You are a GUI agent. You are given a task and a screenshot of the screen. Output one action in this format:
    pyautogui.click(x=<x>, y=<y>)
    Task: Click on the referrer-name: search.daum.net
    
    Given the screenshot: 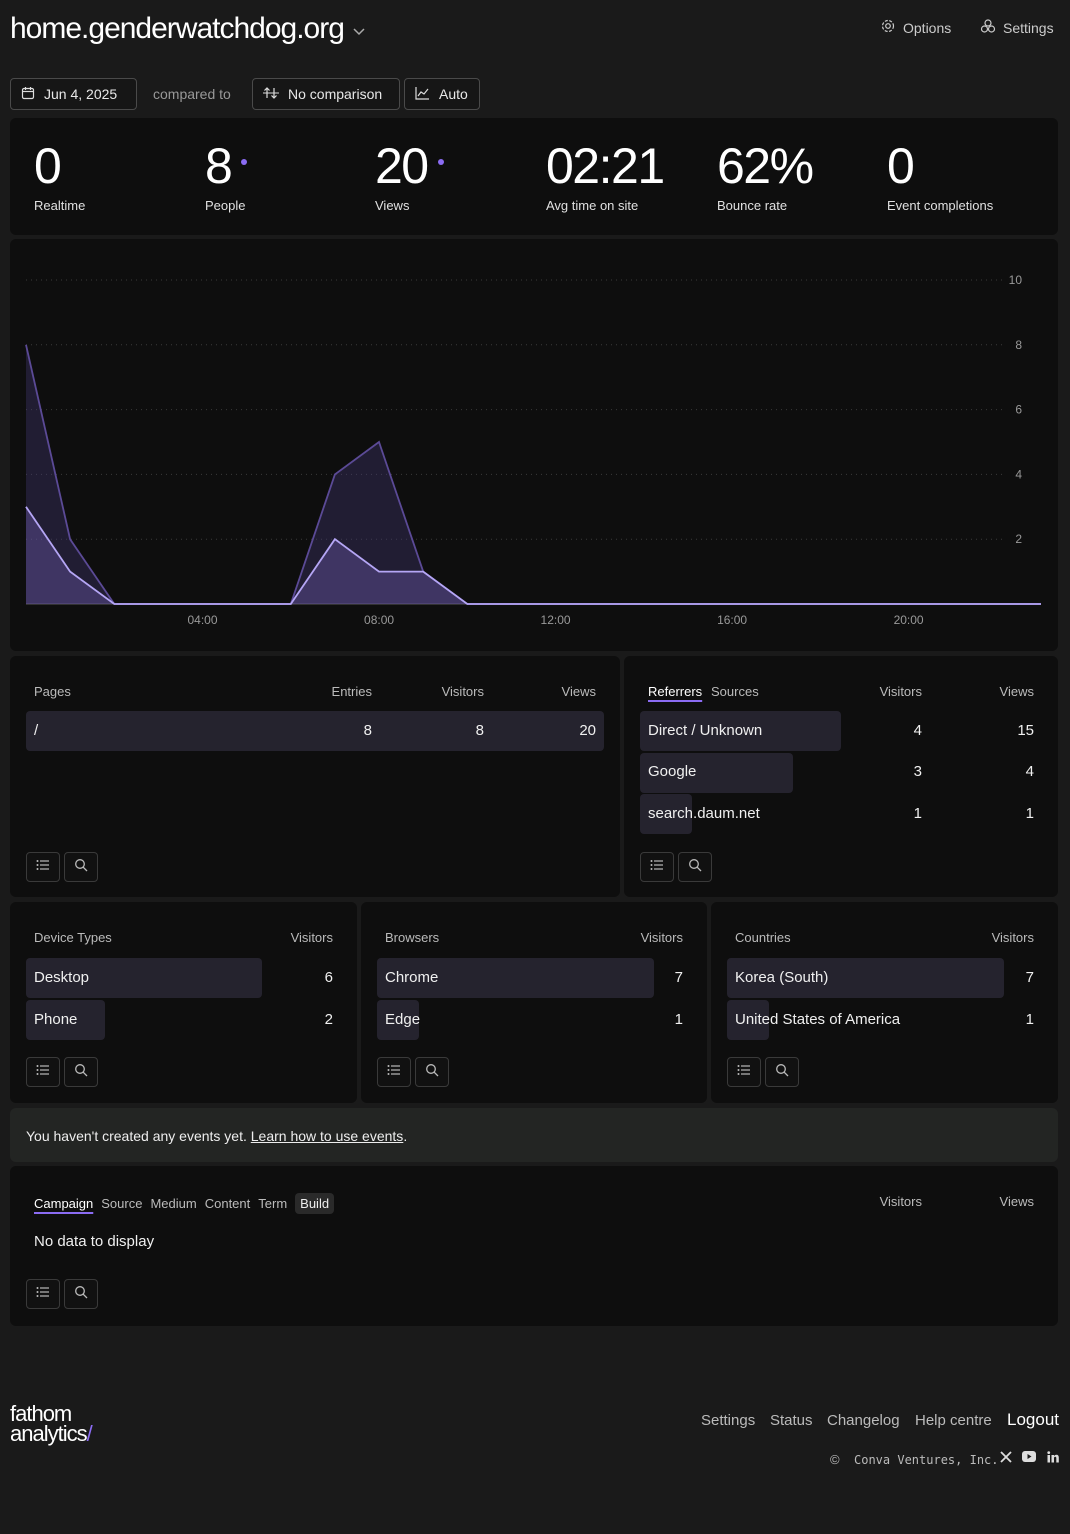 What is the action you would take?
    pyautogui.click(x=704, y=813)
    